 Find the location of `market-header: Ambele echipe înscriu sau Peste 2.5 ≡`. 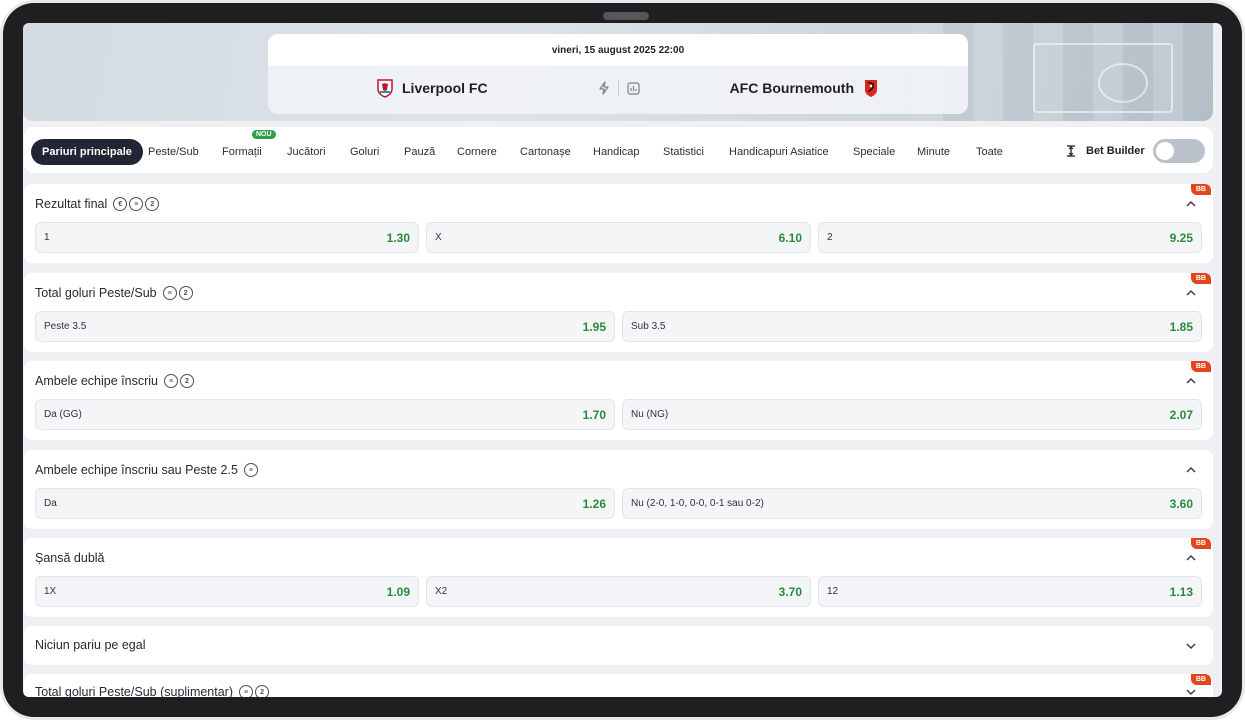

market-header: Ambele echipe înscriu sau Peste 2.5 ≡ is located at coordinates (146, 470).